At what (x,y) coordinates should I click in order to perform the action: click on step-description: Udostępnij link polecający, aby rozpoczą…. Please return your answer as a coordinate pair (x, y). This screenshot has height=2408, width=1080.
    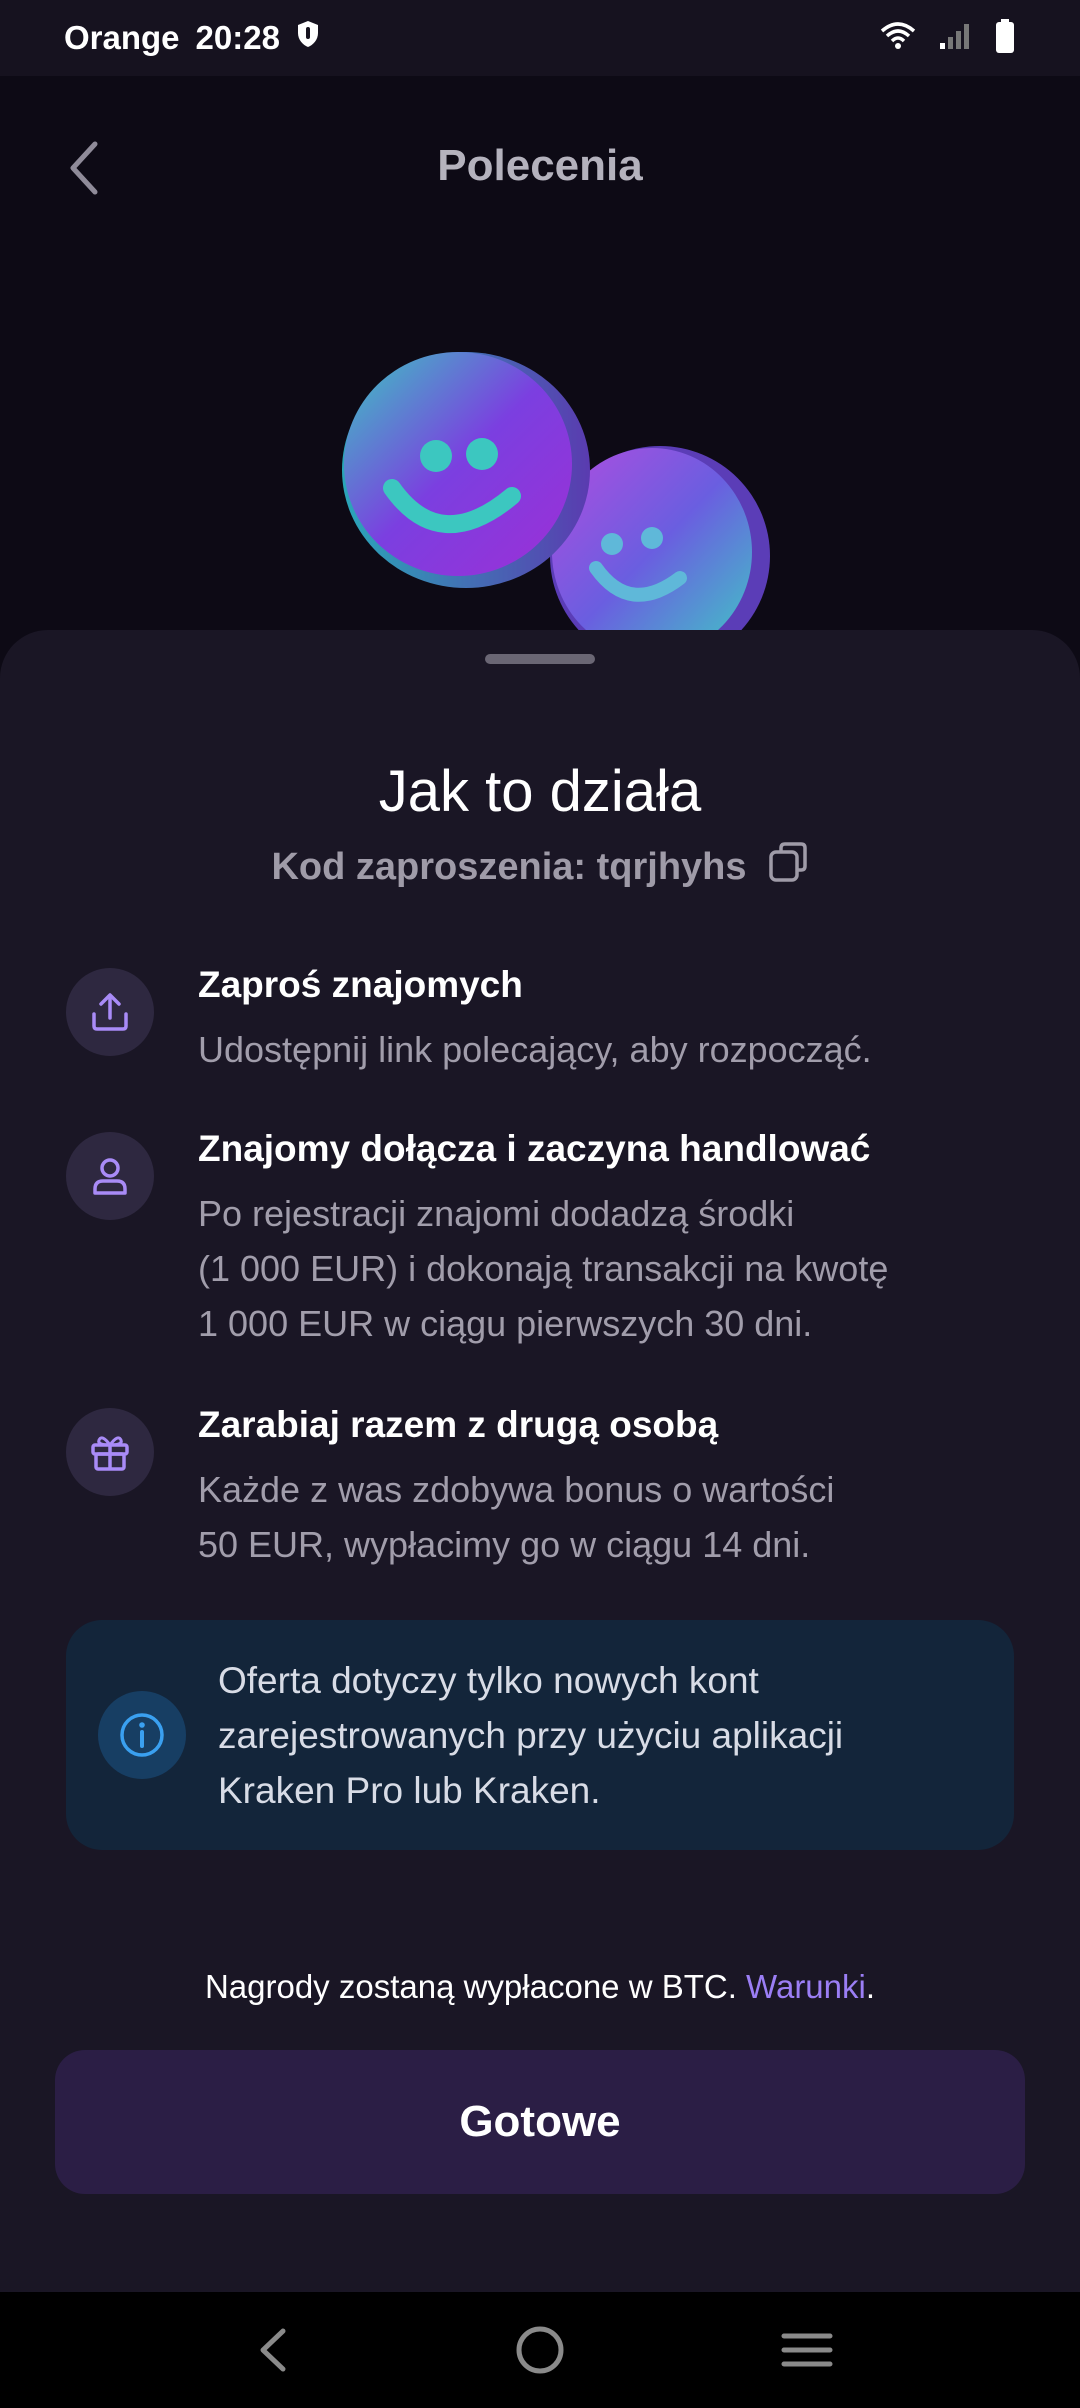
    Looking at the image, I should click on (535, 1049).